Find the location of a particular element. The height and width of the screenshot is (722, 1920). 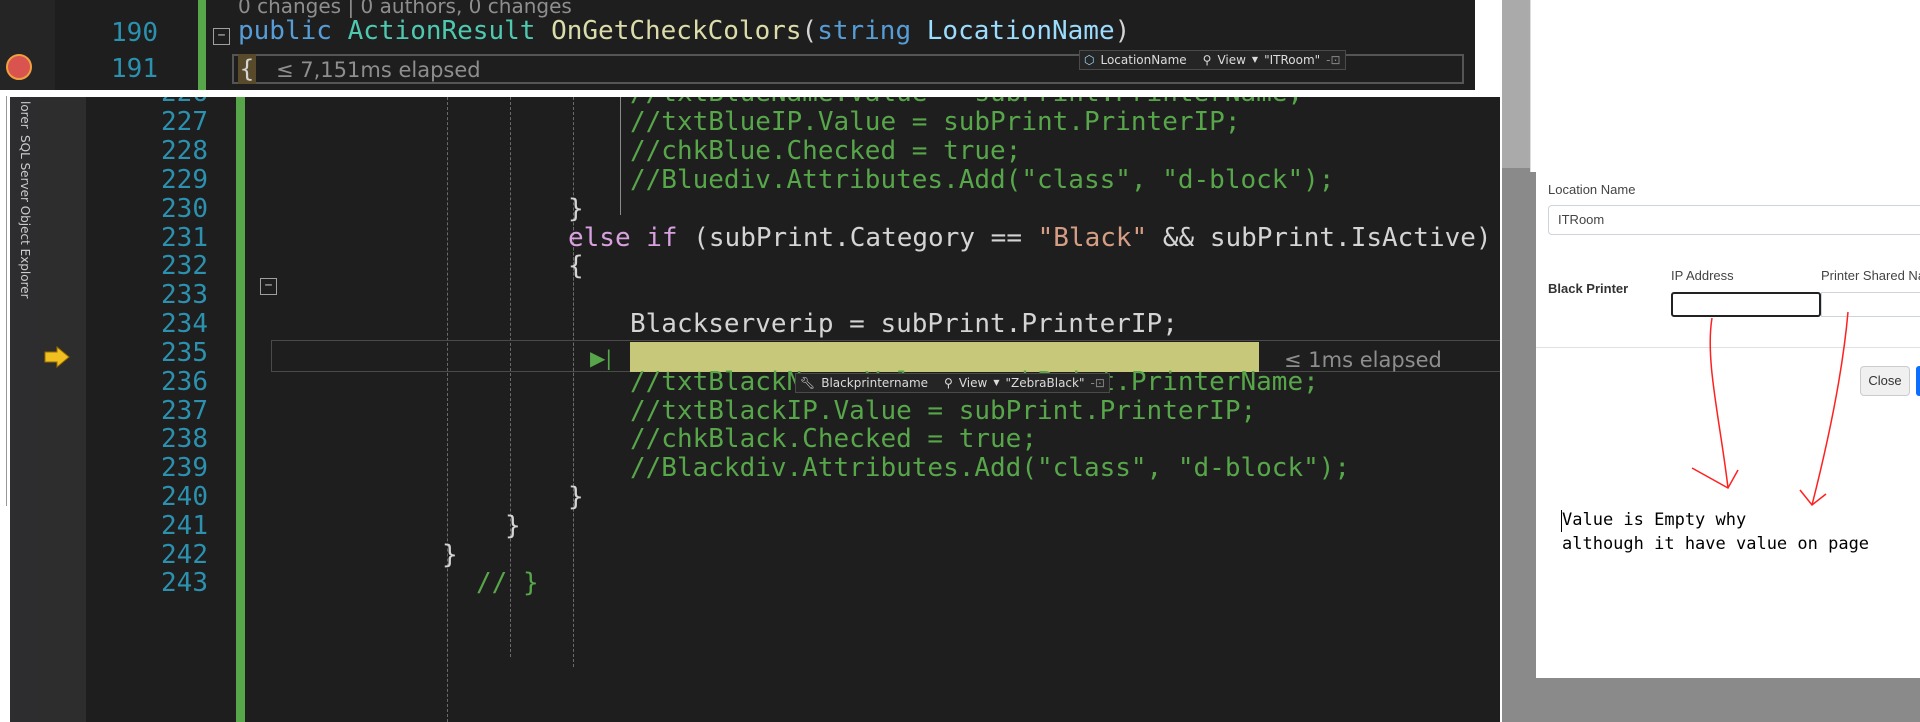

comment: //txtBlackIP.Value = subPrint.PrinterIP; is located at coordinates (943, 411).